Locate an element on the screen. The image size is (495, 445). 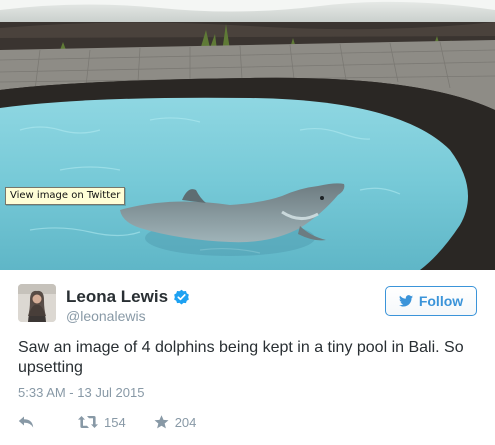
reply-icon is located at coordinates (26, 422).